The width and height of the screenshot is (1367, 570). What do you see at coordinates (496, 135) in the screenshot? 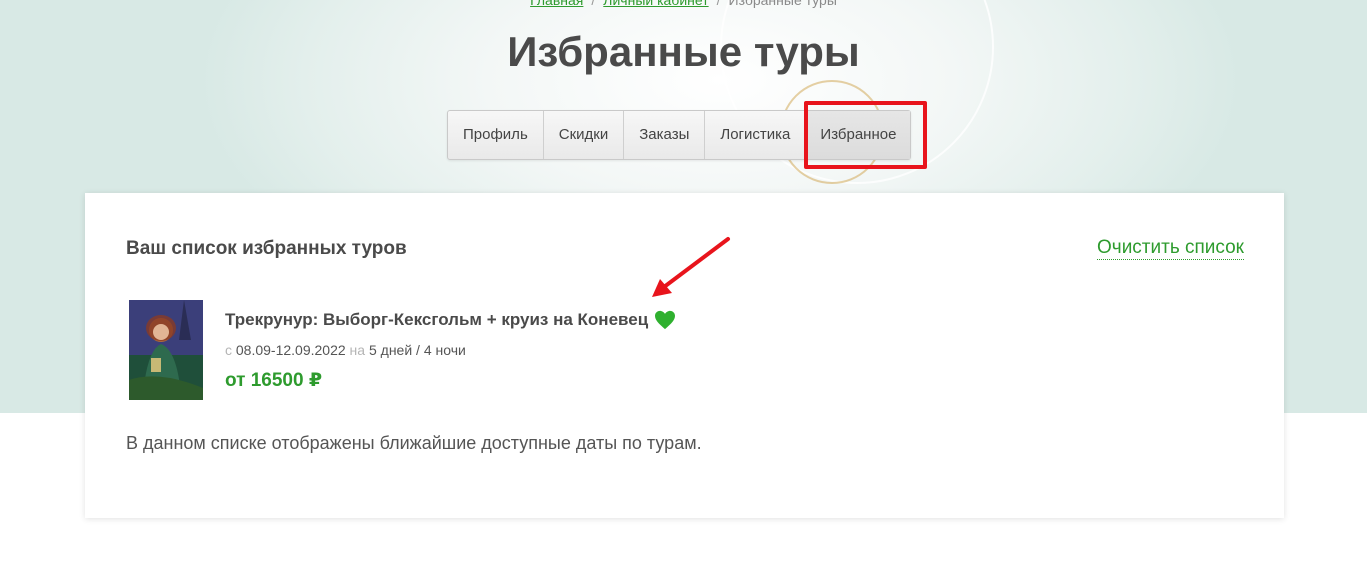
I see `tab-profile: Профиль` at bounding box center [496, 135].